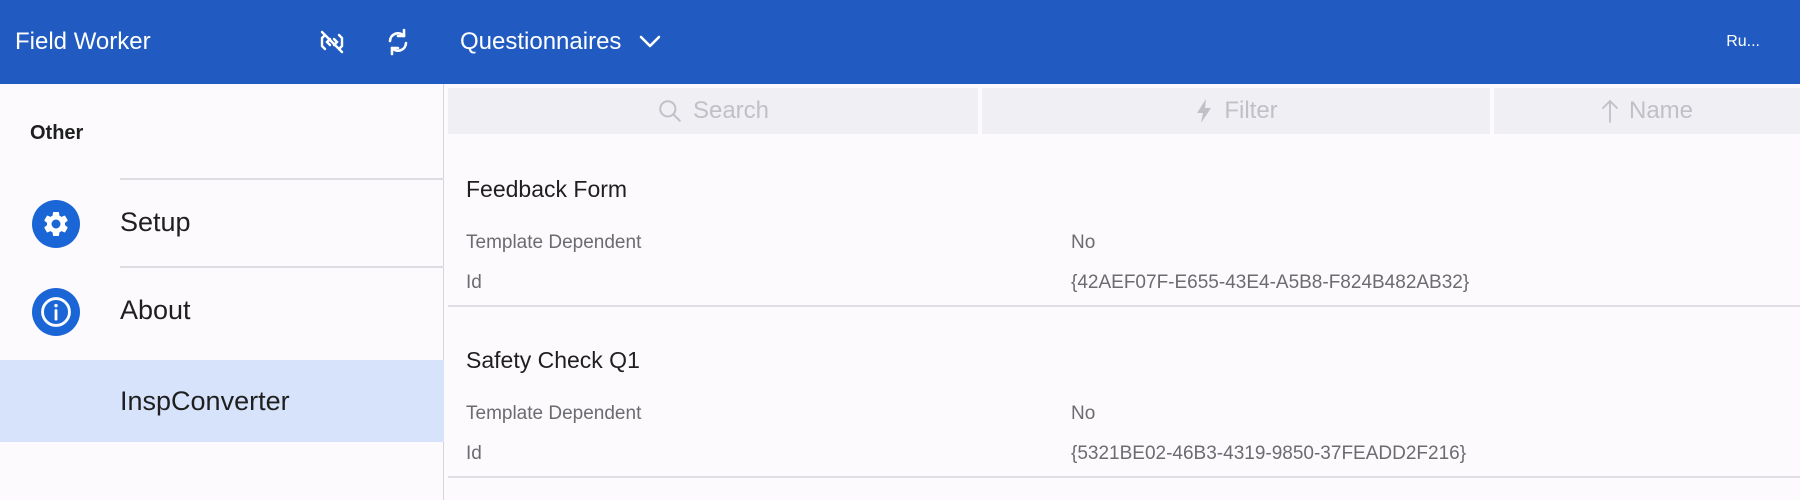  I want to click on sync-button, so click(398, 42).